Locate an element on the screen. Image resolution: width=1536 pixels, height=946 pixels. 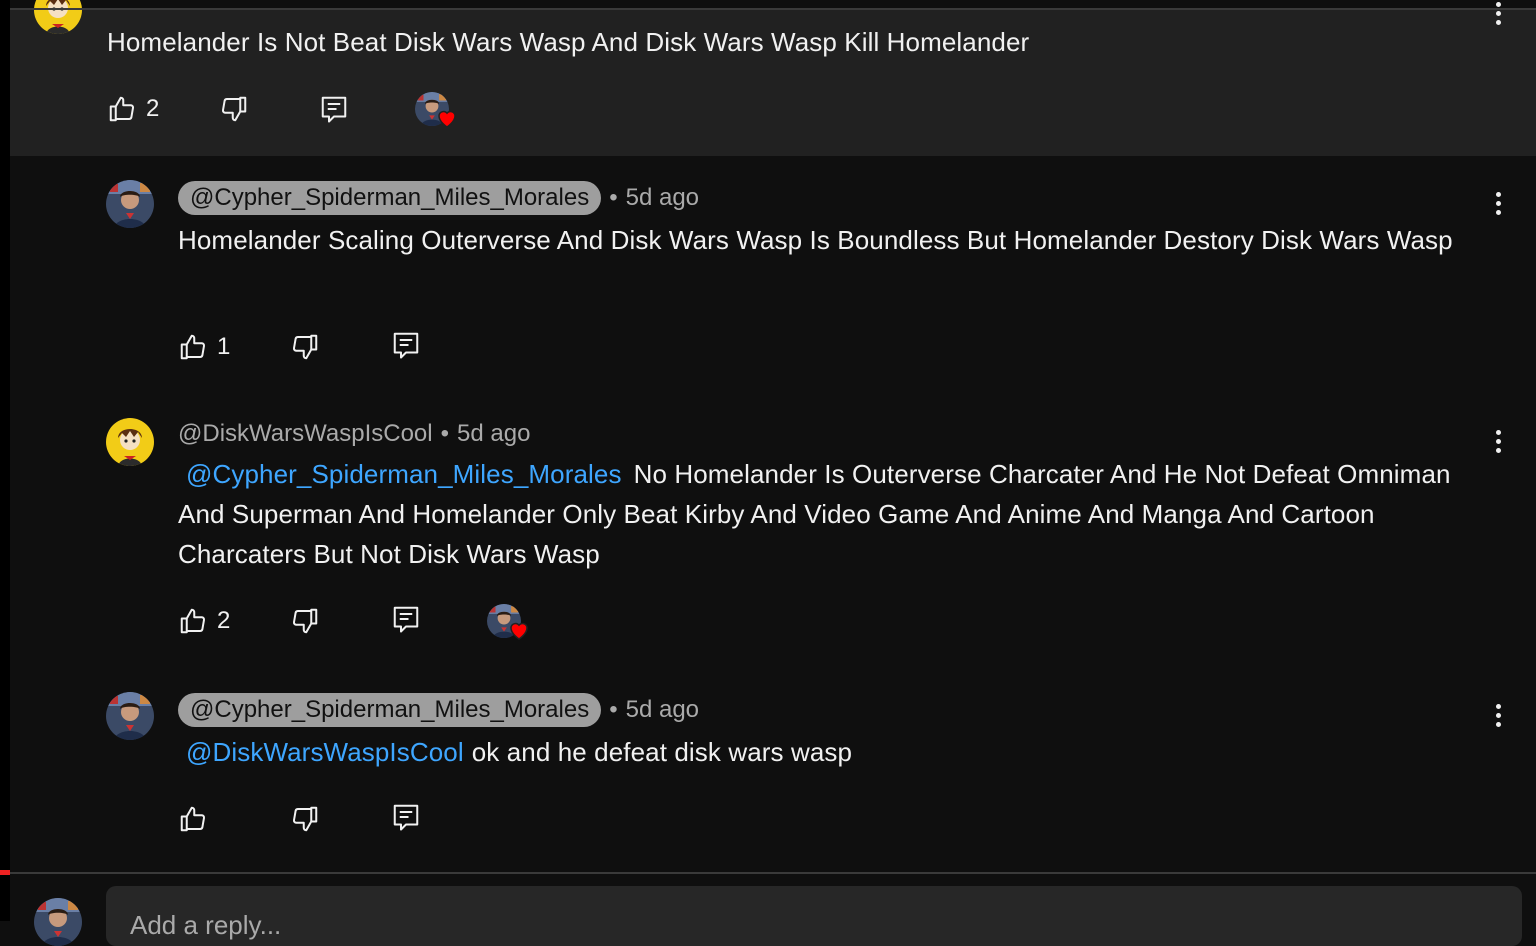
left-edge is located at coordinates (5, 460).